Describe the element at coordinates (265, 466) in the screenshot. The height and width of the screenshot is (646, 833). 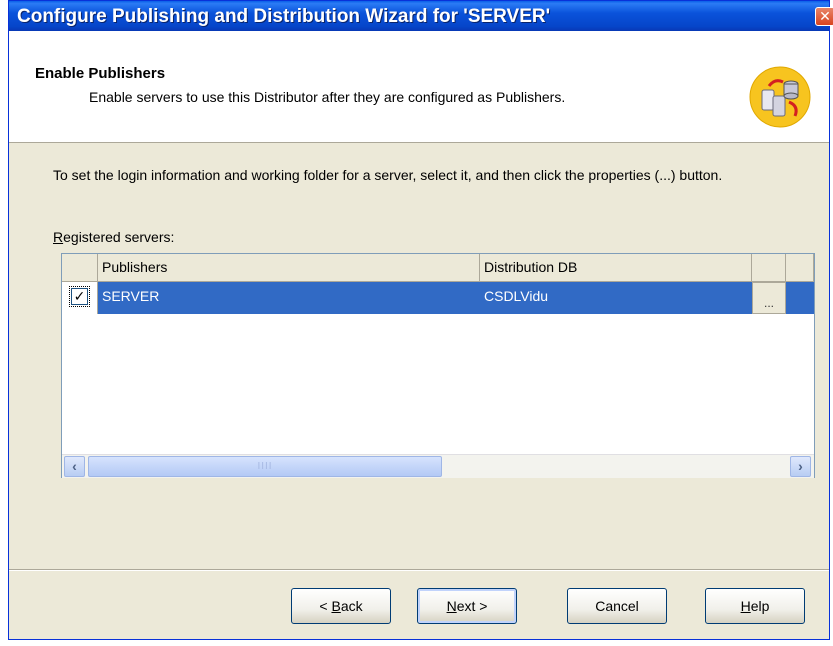
I see `scrollbar-thumb: IIII` at that location.